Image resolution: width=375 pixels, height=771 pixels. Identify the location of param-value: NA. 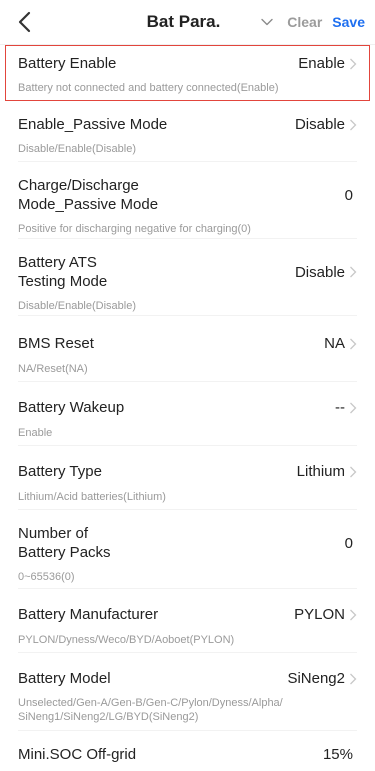
(340, 343).